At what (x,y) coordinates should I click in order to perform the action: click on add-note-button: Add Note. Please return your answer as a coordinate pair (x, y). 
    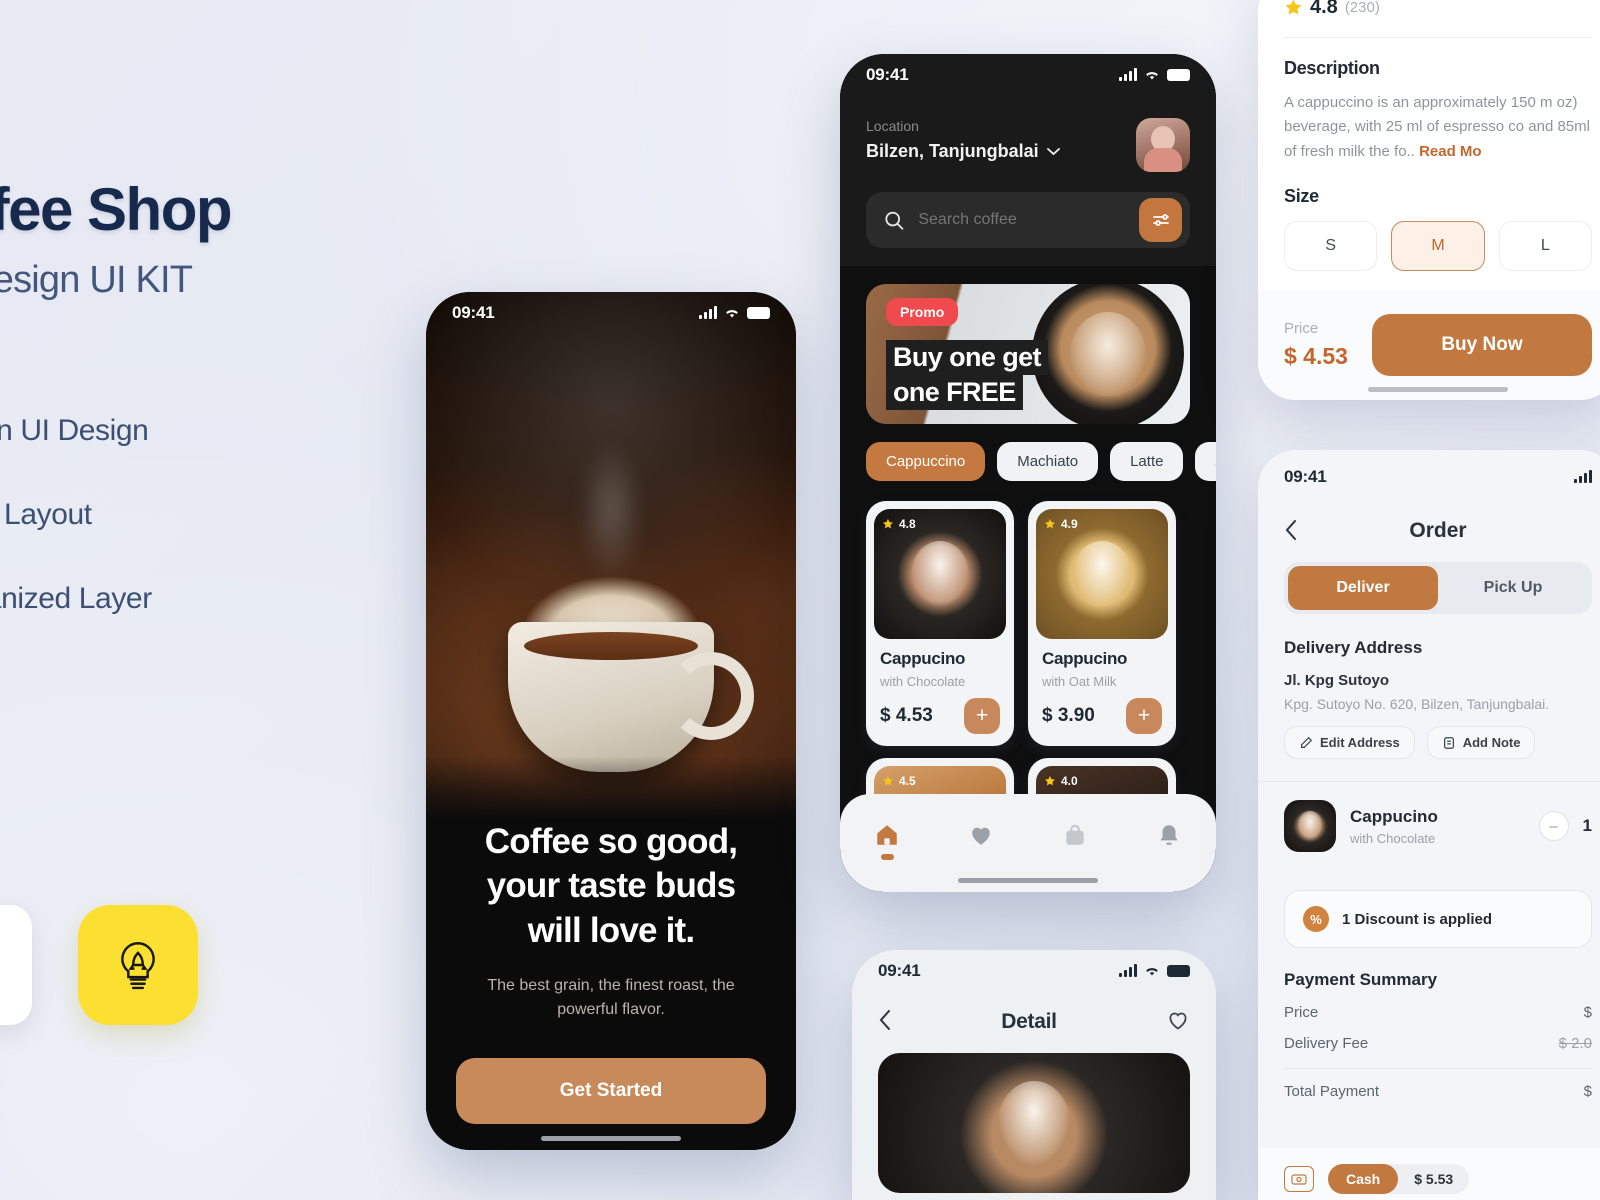
    Looking at the image, I should click on (1481, 742).